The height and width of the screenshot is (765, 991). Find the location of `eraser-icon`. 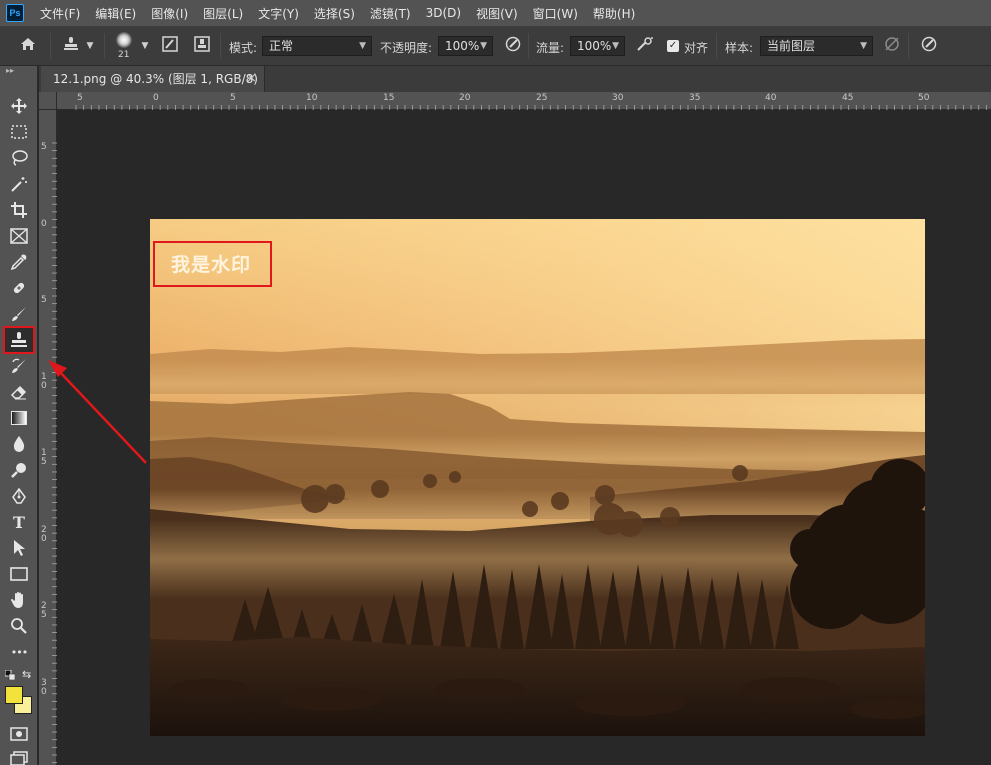

eraser-icon is located at coordinates (18, 392).